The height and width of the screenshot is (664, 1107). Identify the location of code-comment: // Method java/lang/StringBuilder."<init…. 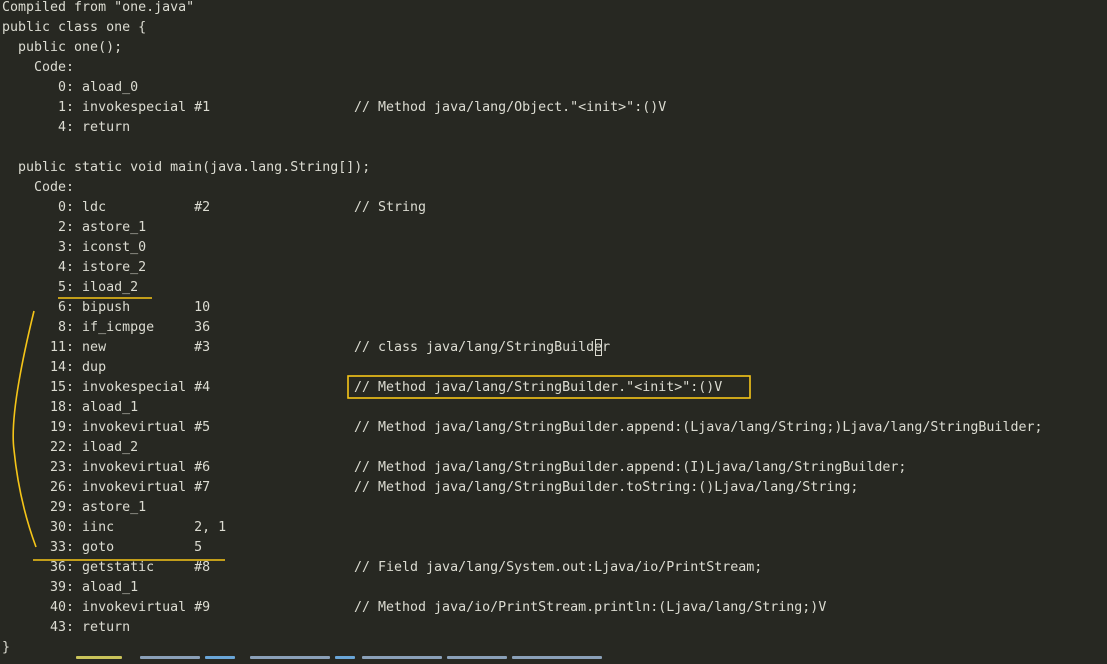
(538, 387).